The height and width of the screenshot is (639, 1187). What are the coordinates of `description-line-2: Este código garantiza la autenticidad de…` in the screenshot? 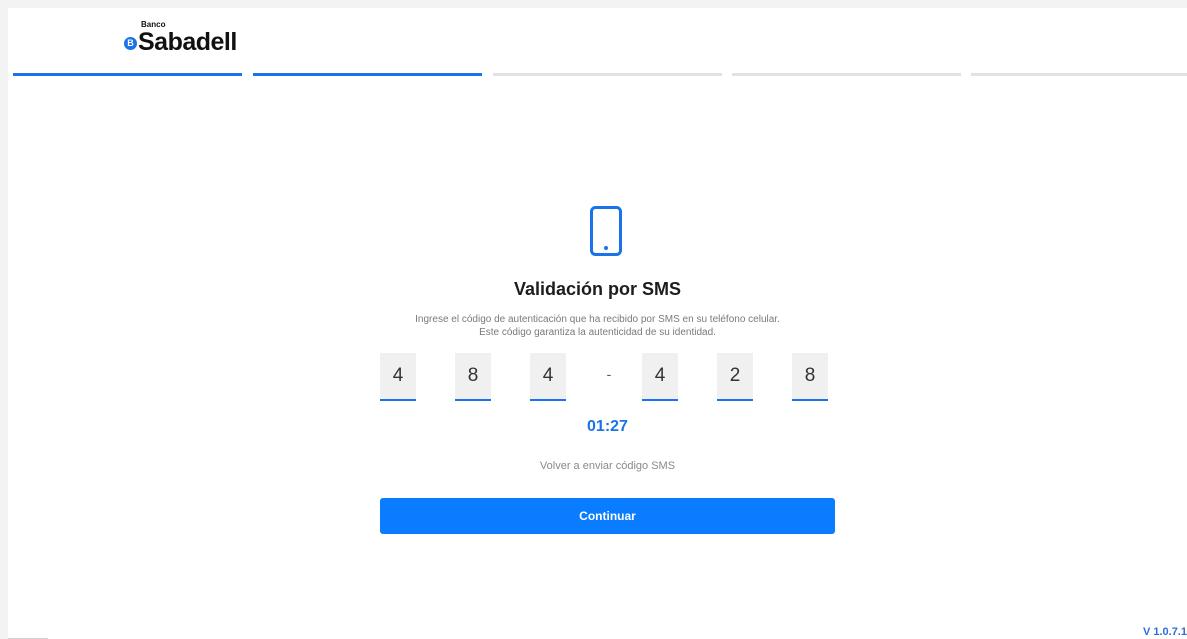 It's located at (597, 332).